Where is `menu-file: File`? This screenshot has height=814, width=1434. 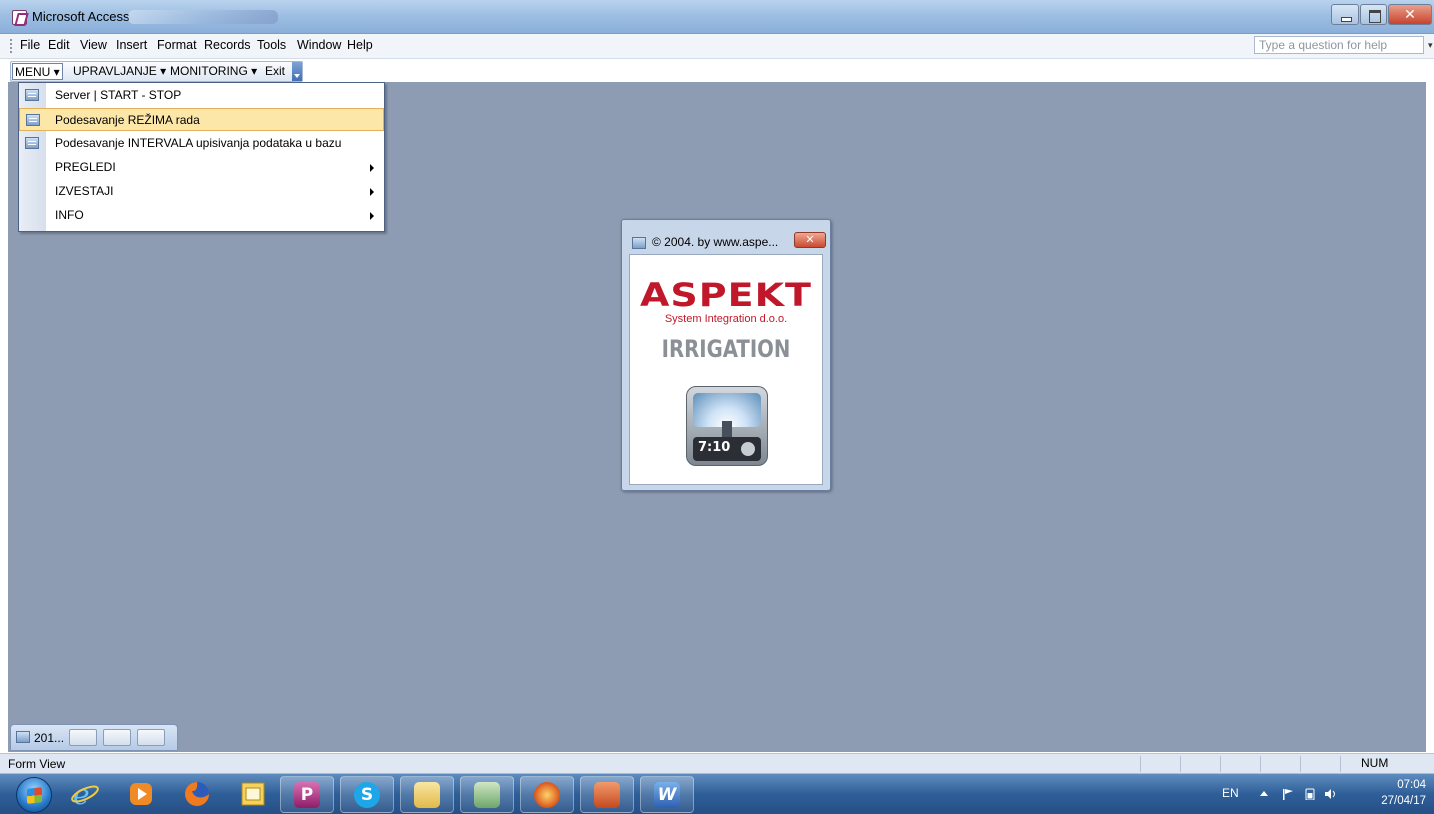 menu-file: File is located at coordinates (30, 45).